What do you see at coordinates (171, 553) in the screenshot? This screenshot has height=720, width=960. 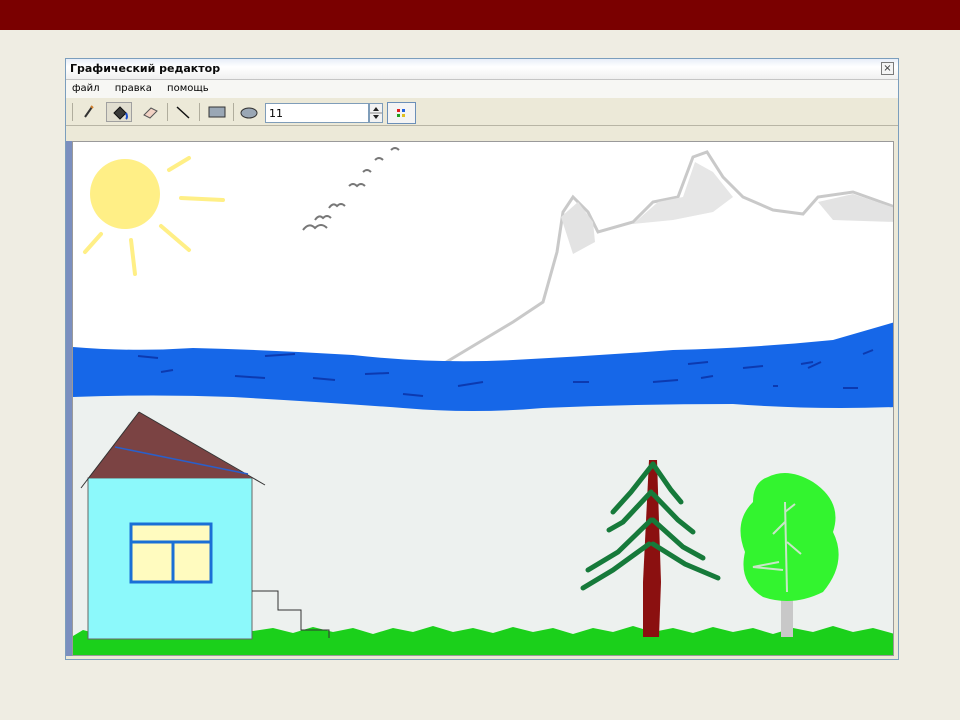 I see `house-window` at bounding box center [171, 553].